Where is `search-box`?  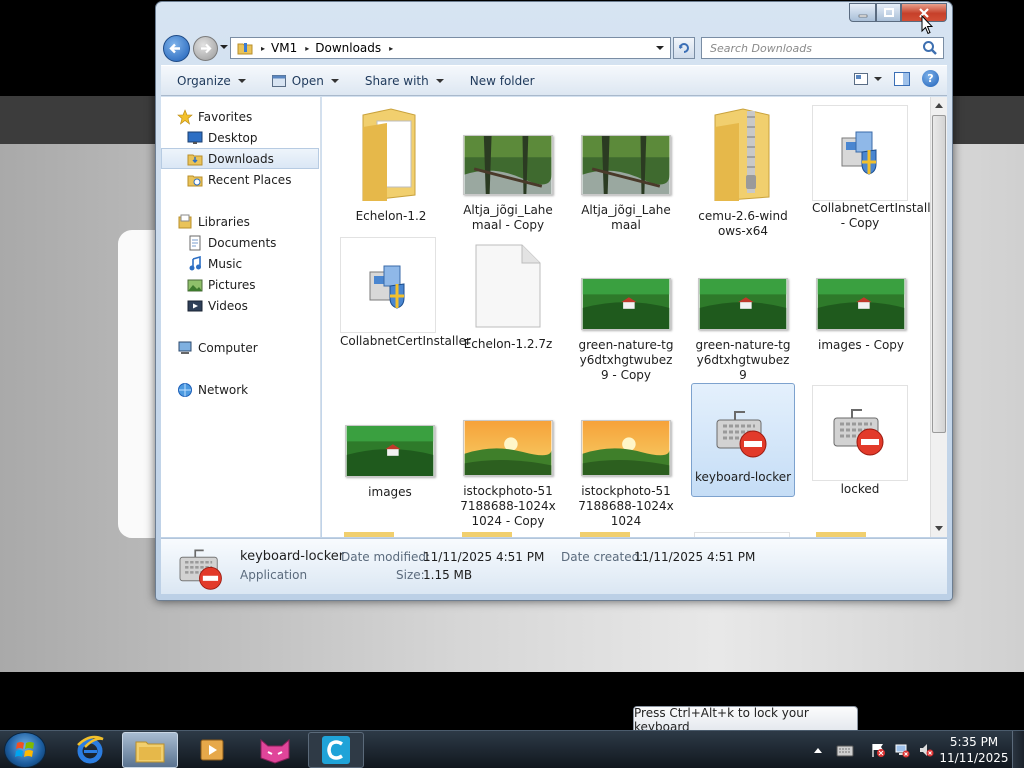 search-box is located at coordinates (822, 48).